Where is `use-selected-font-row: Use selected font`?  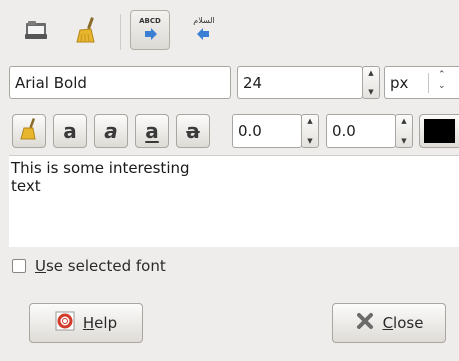 use-selected-font-row: Use selected font is located at coordinates (89, 266).